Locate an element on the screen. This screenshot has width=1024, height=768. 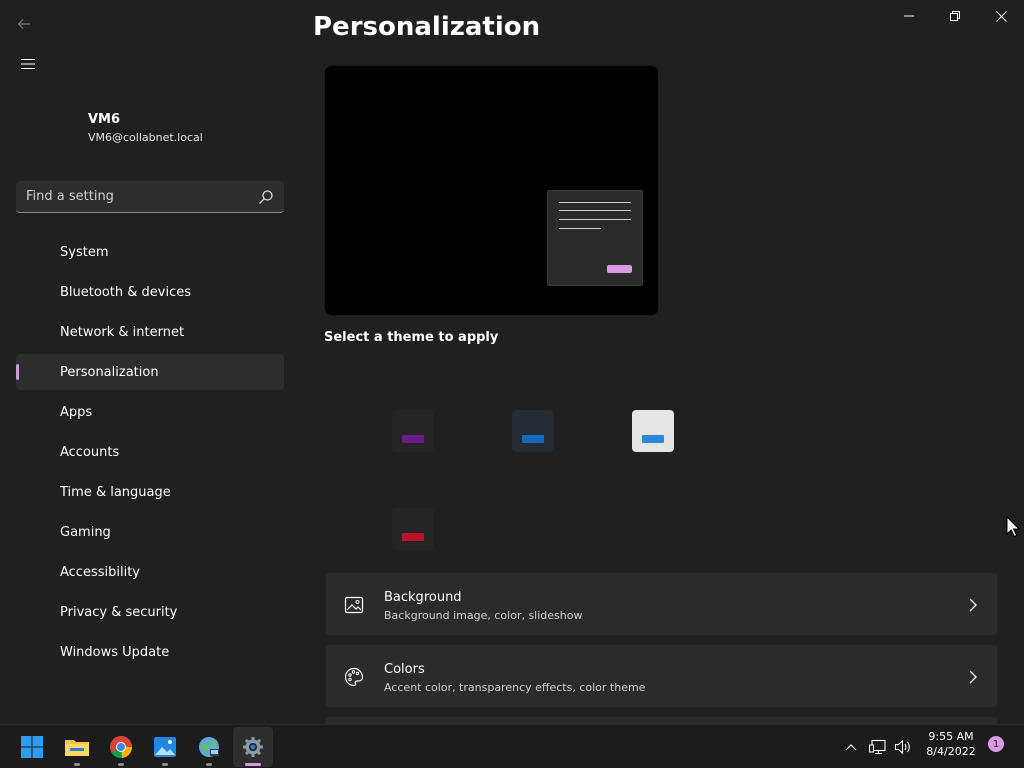
taskbar-app-network-globe is located at coordinates (209, 746).